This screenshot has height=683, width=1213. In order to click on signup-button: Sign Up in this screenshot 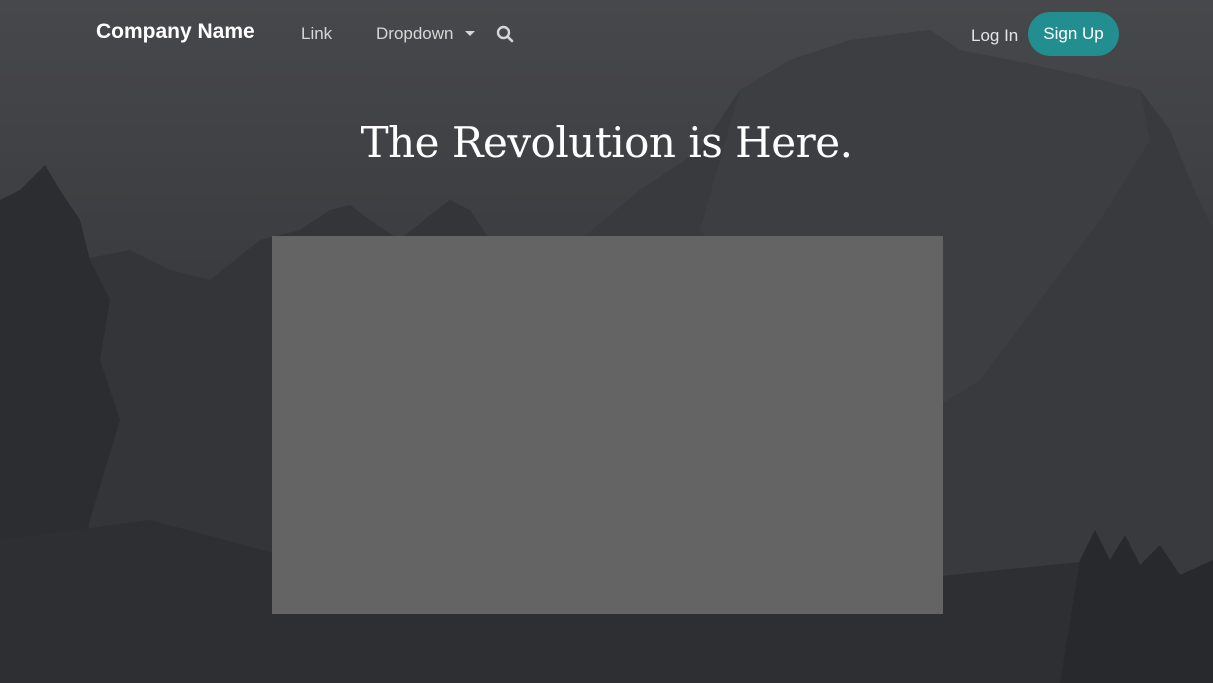, I will do `click(1073, 34)`.